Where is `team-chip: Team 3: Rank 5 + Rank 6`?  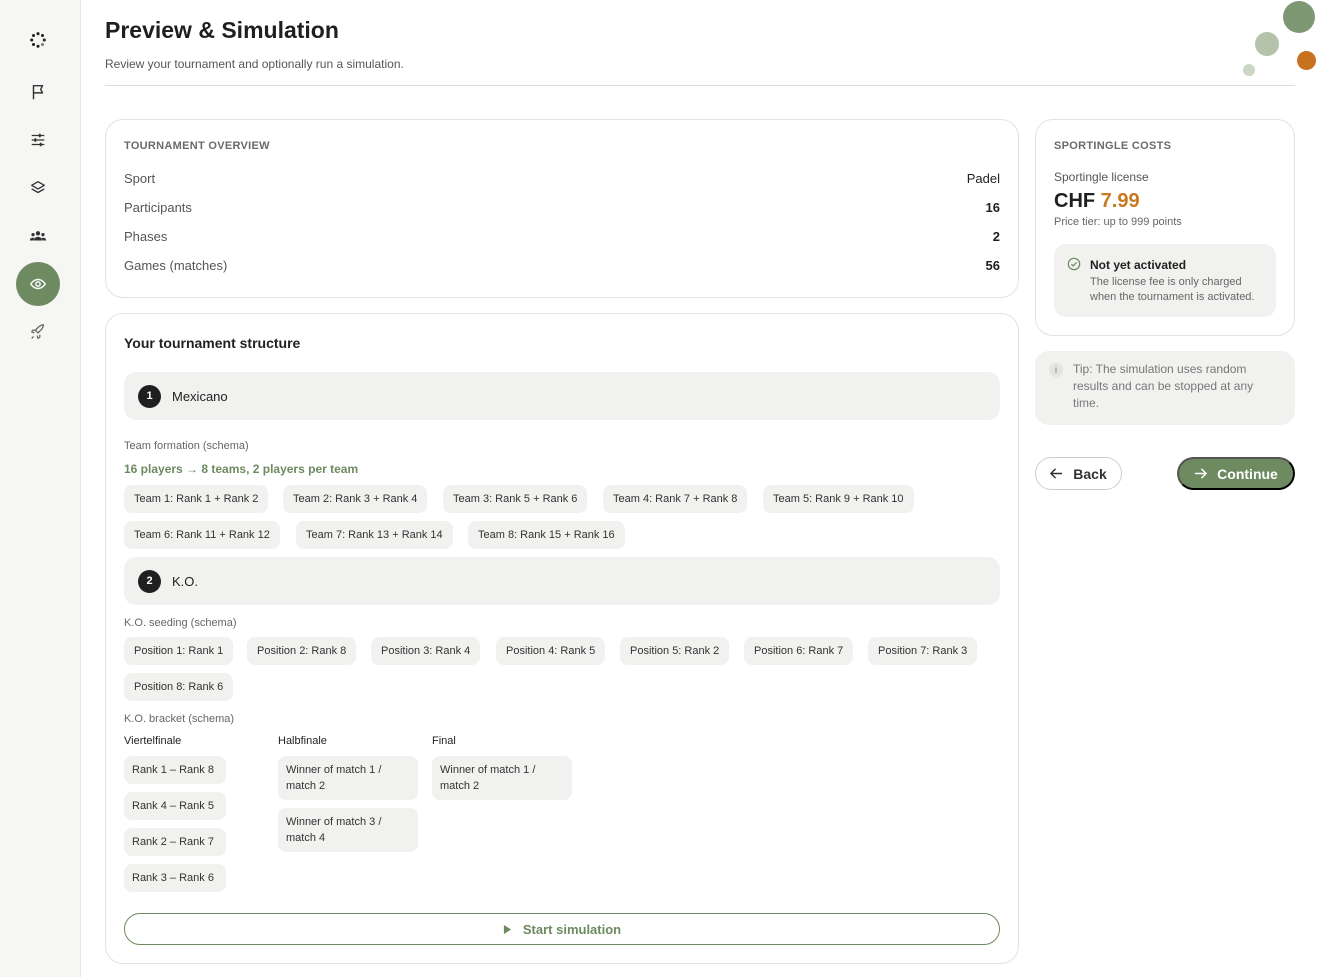 team-chip: Team 3: Rank 5 + Rank 6 is located at coordinates (515, 499).